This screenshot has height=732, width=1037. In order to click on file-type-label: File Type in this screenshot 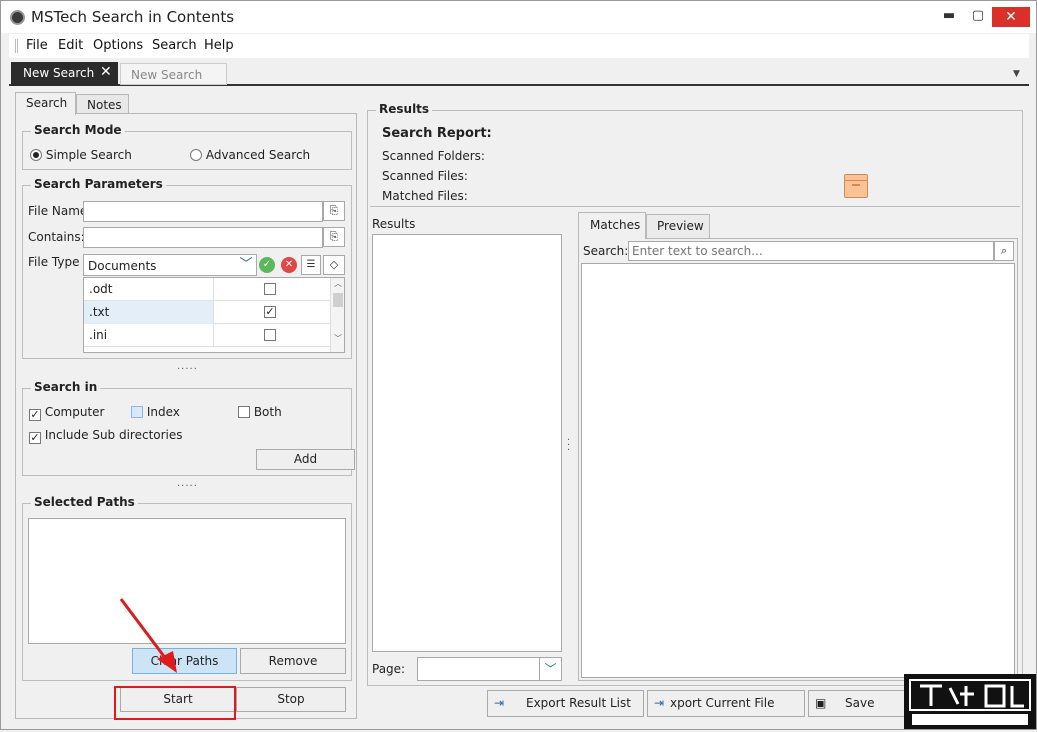, I will do `click(54, 262)`.